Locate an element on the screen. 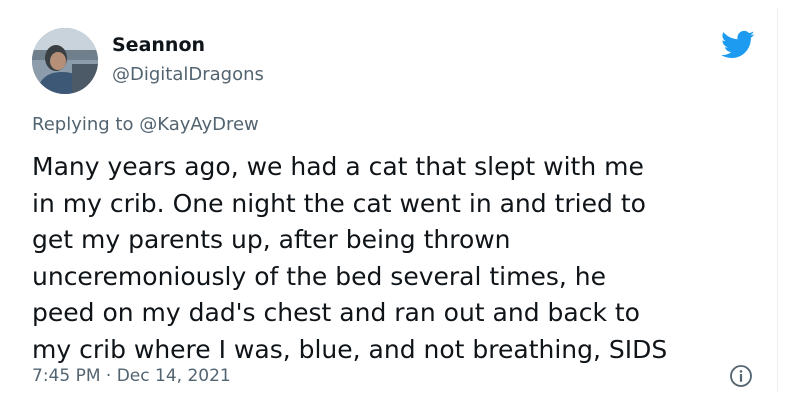 The image size is (792, 400). avatar is located at coordinates (65, 61).